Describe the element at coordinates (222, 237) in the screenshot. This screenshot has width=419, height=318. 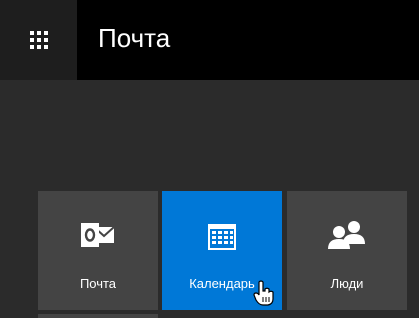
I see `calendar-icon` at that location.